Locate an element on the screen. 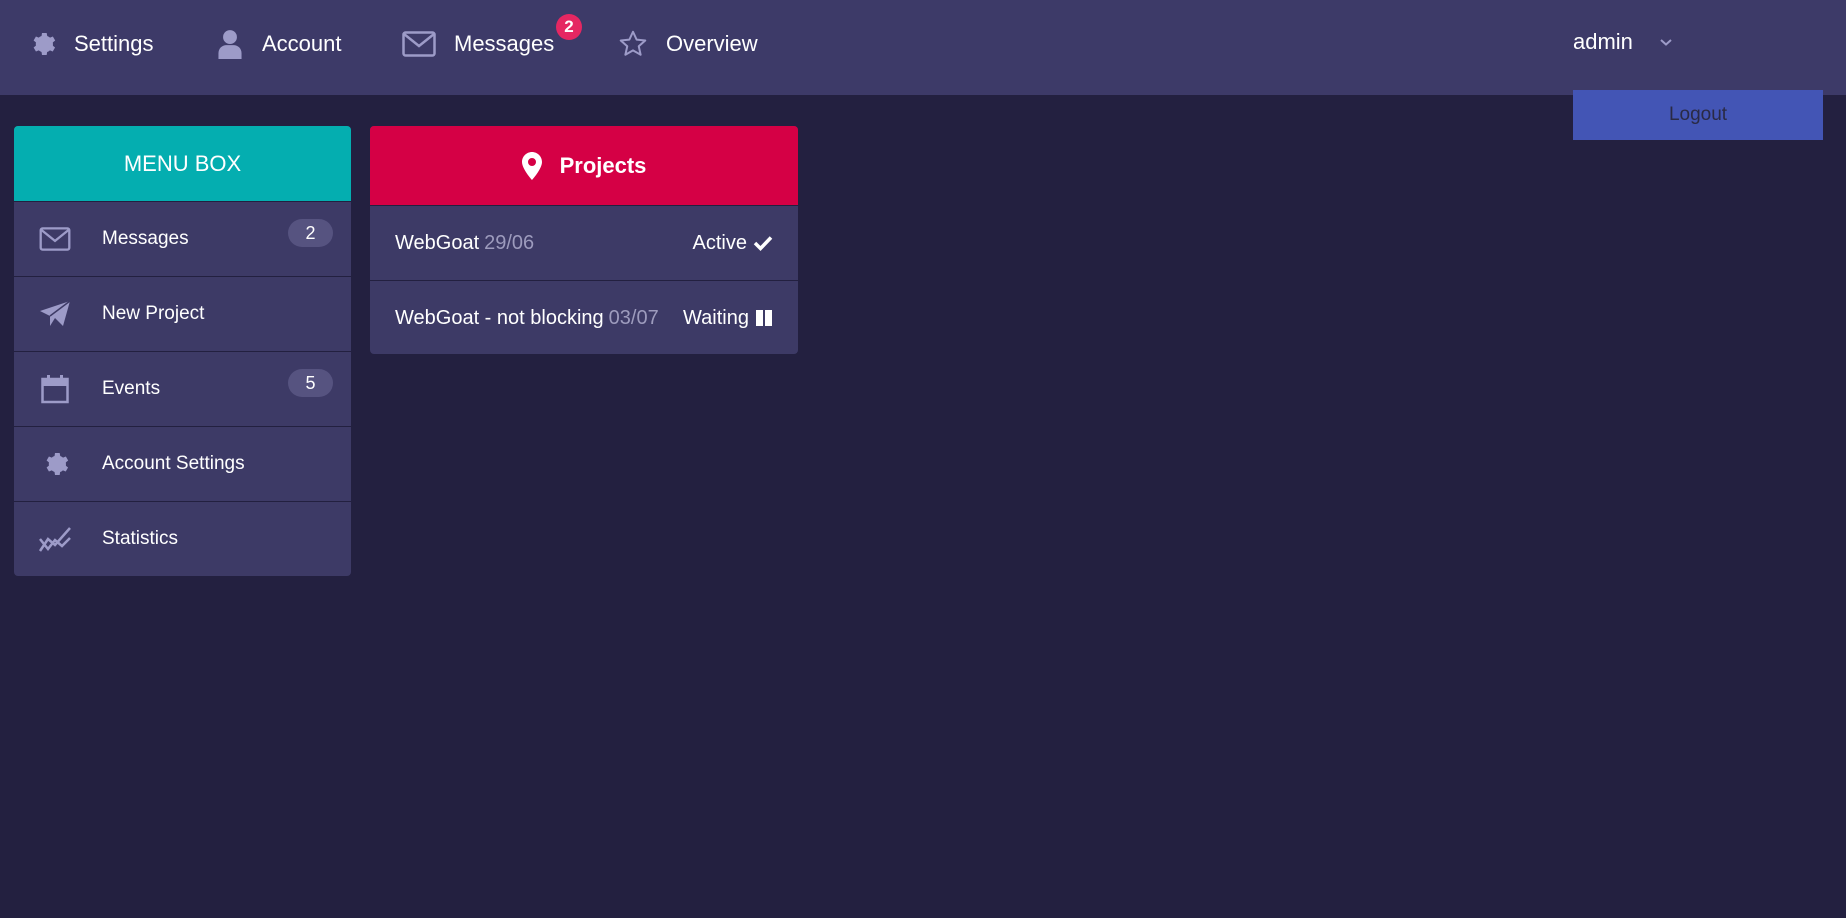  project-row: WebGoat - not blocking 03/07 Waiting is located at coordinates (584, 317).